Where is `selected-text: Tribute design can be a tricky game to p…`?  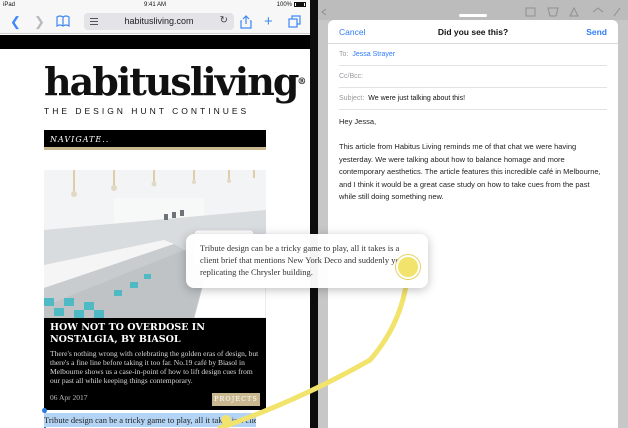
selected-text: Tribute design can be a tricky game to p… is located at coordinates (150, 420).